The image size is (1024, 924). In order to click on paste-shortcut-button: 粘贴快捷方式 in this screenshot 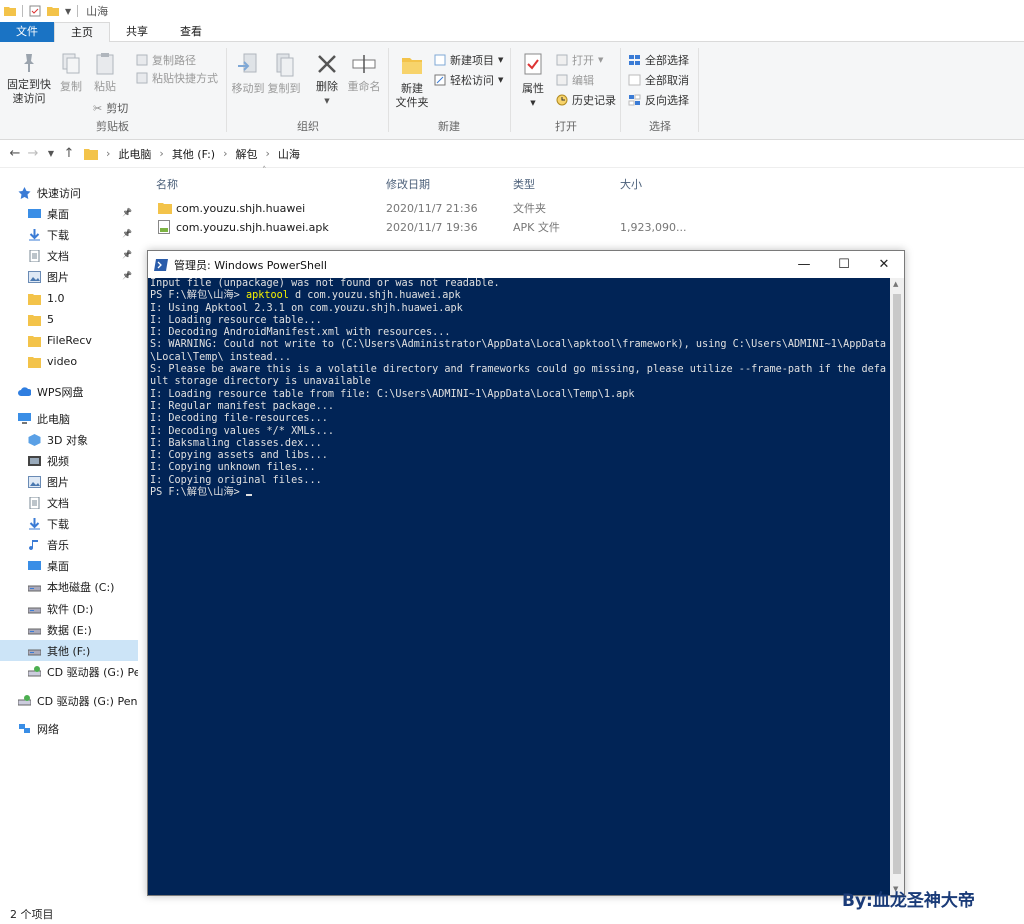, I will do `click(177, 78)`.